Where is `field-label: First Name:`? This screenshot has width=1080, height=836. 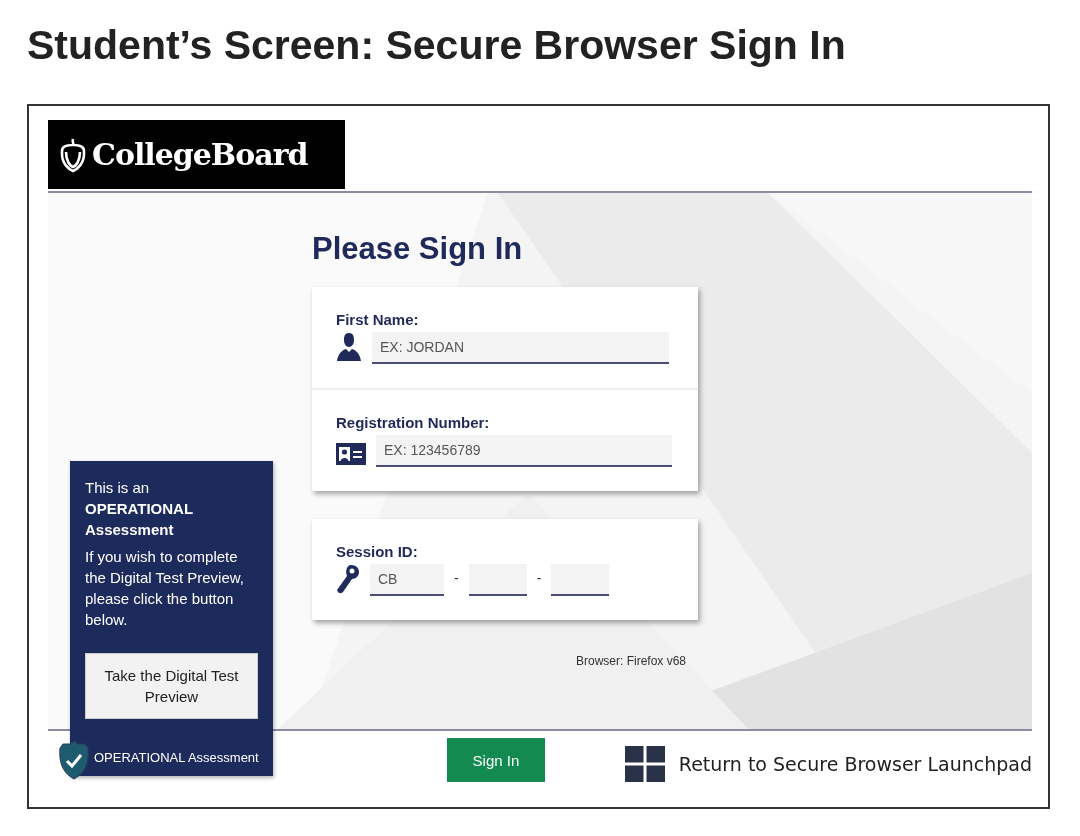
field-label: First Name: is located at coordinates (378, 319).